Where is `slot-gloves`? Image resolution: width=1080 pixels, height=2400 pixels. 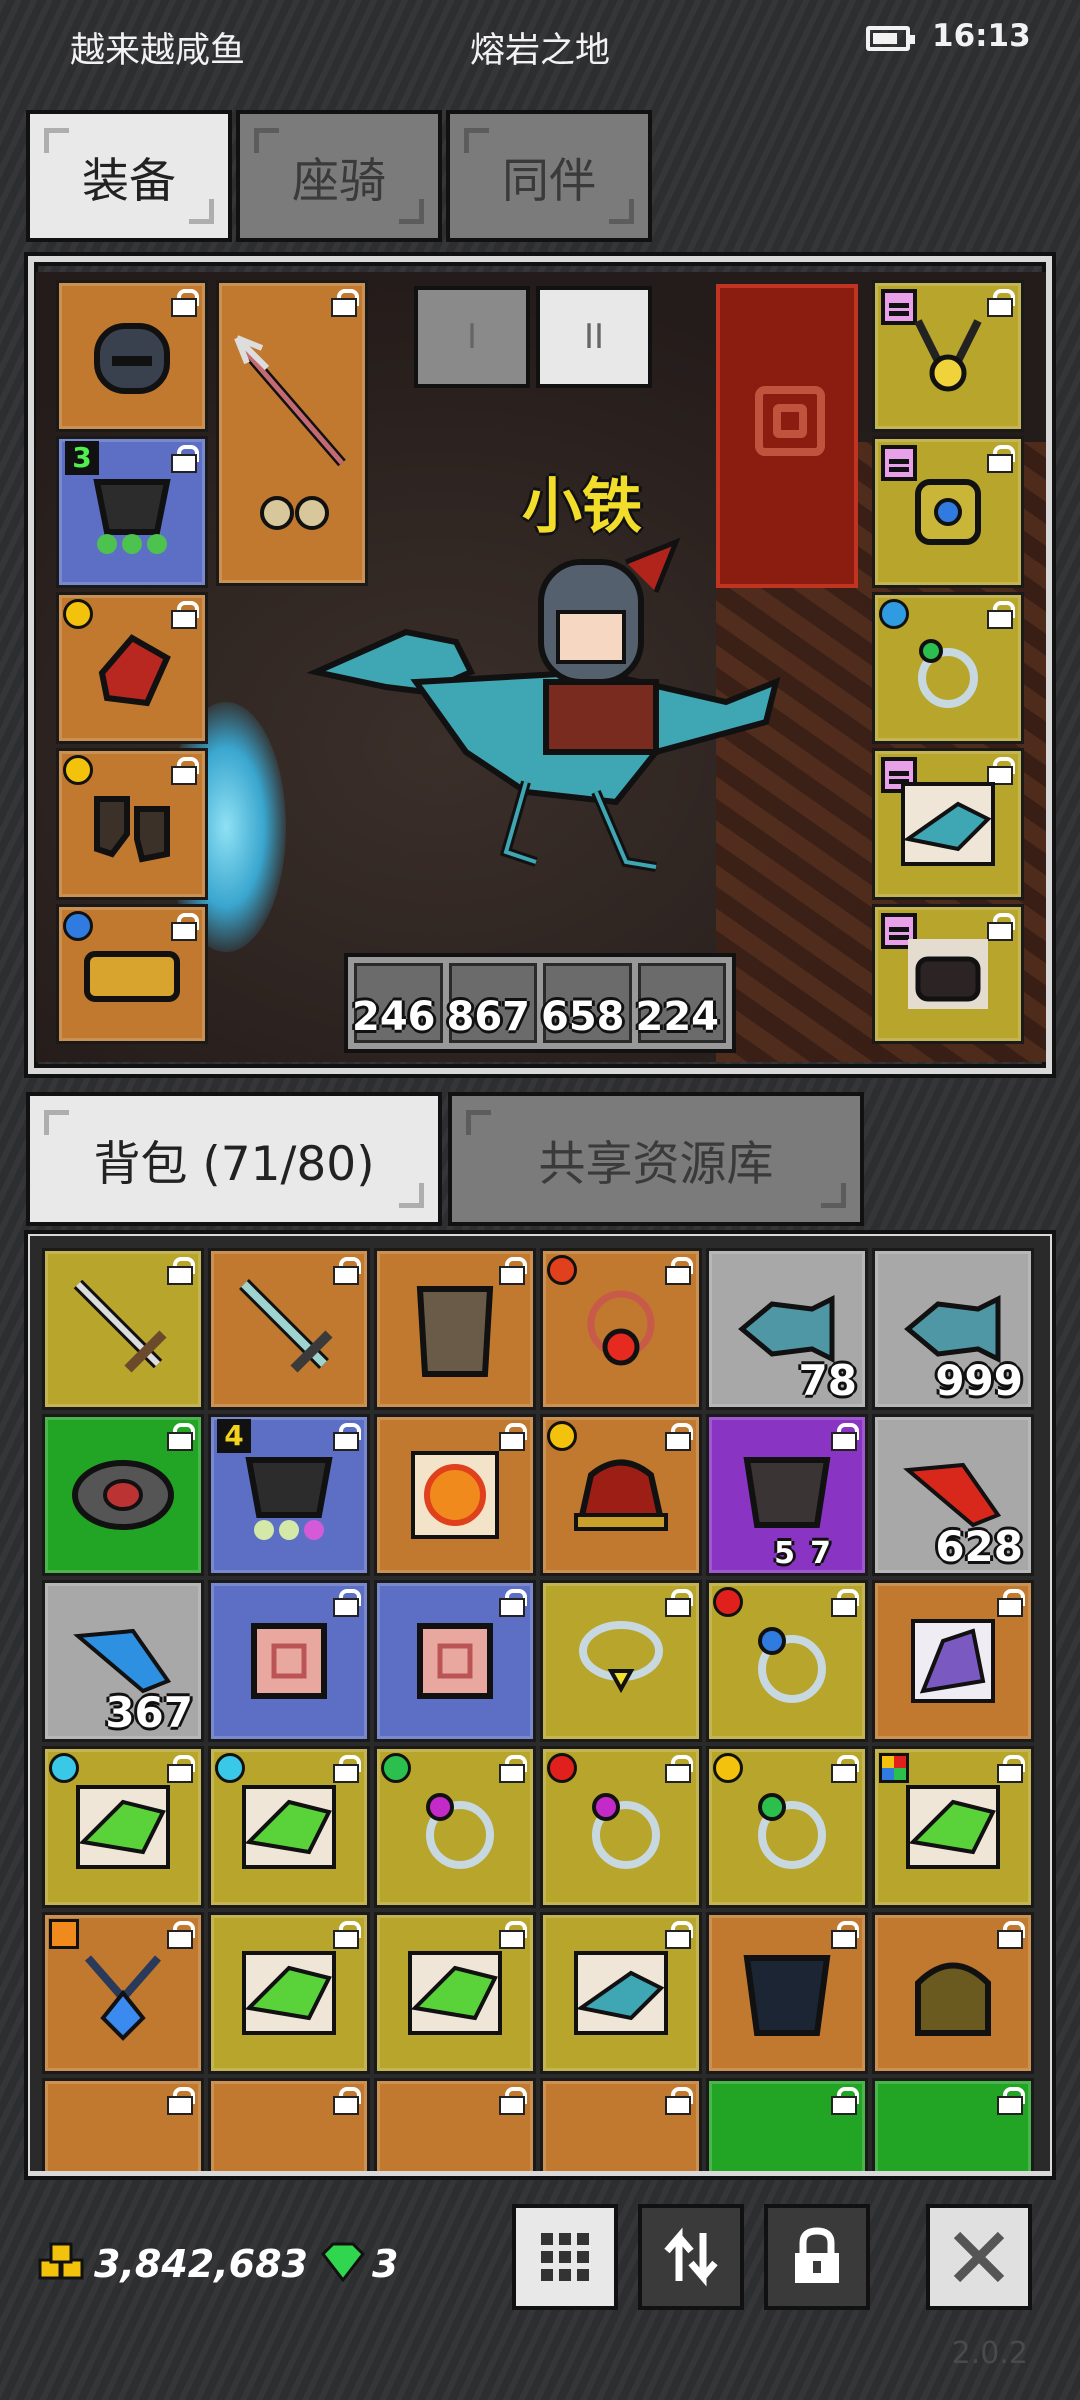 slot-gloves is located at coordinates (132, 668).